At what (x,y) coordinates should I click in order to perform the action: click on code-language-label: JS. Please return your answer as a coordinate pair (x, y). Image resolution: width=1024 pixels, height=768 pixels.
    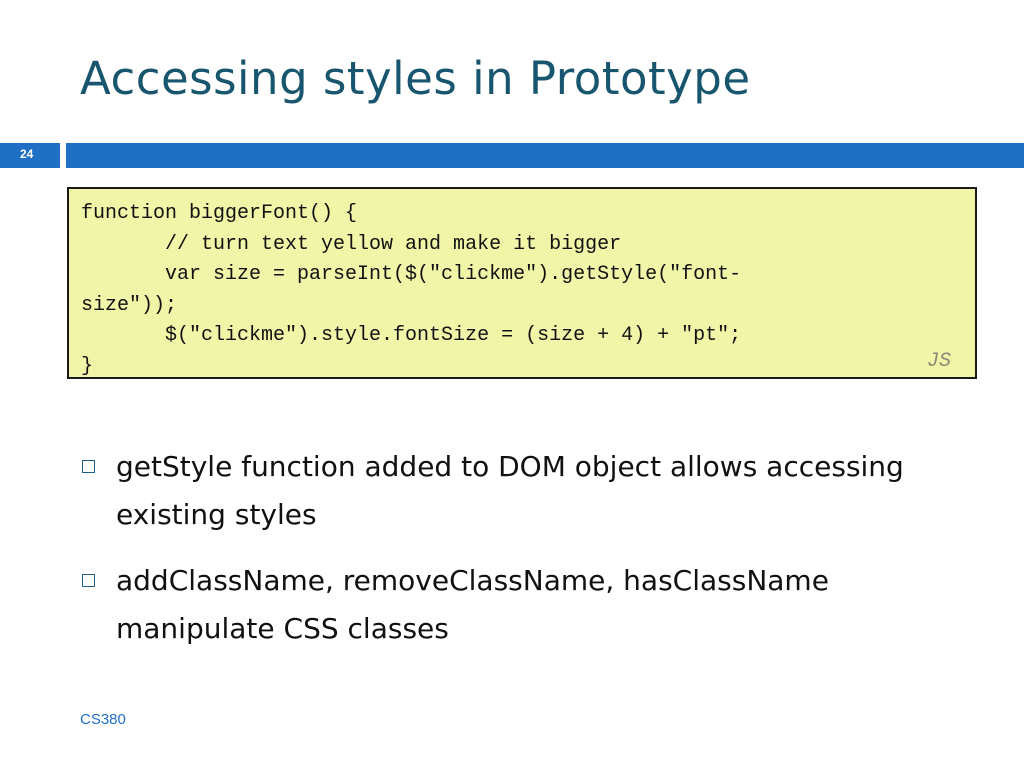
    Looking at the image, I should click on (938, 361).